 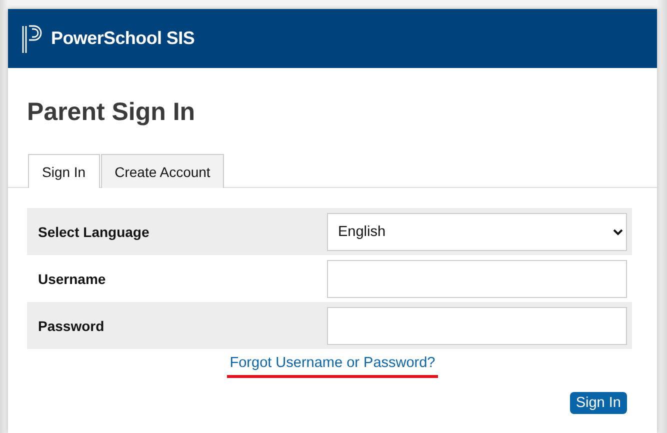 I want to click on field-label: Username, so click(x=72, y=278).